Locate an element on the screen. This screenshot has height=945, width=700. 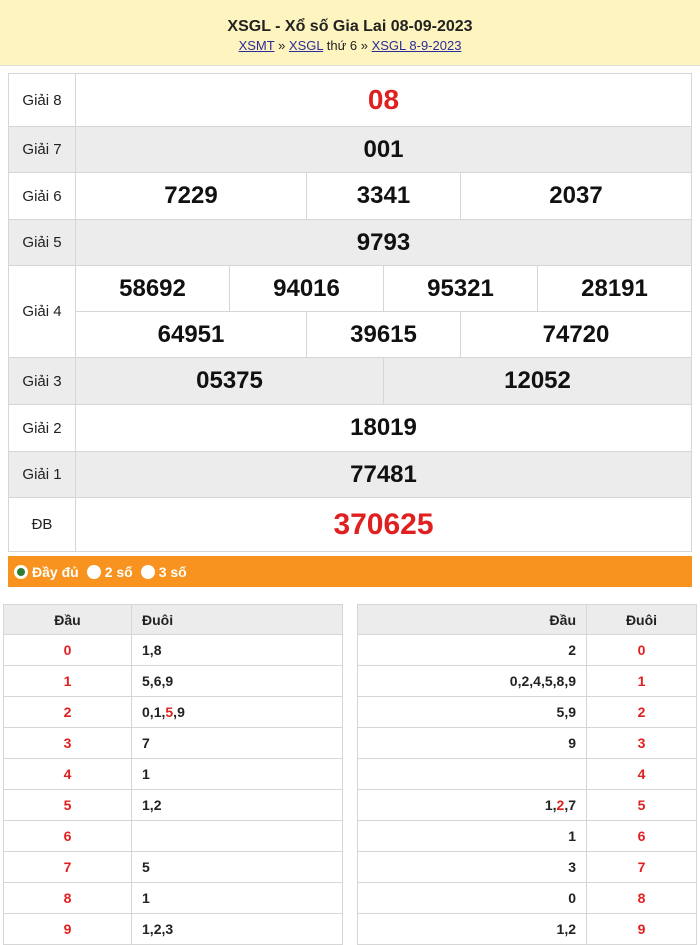
prize-label: Giải 6 is located at coordinates (42, 196).